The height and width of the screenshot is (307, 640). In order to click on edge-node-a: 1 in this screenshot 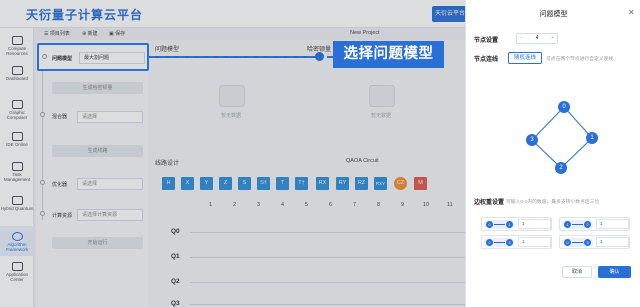, I will do `click(567, 224)`.